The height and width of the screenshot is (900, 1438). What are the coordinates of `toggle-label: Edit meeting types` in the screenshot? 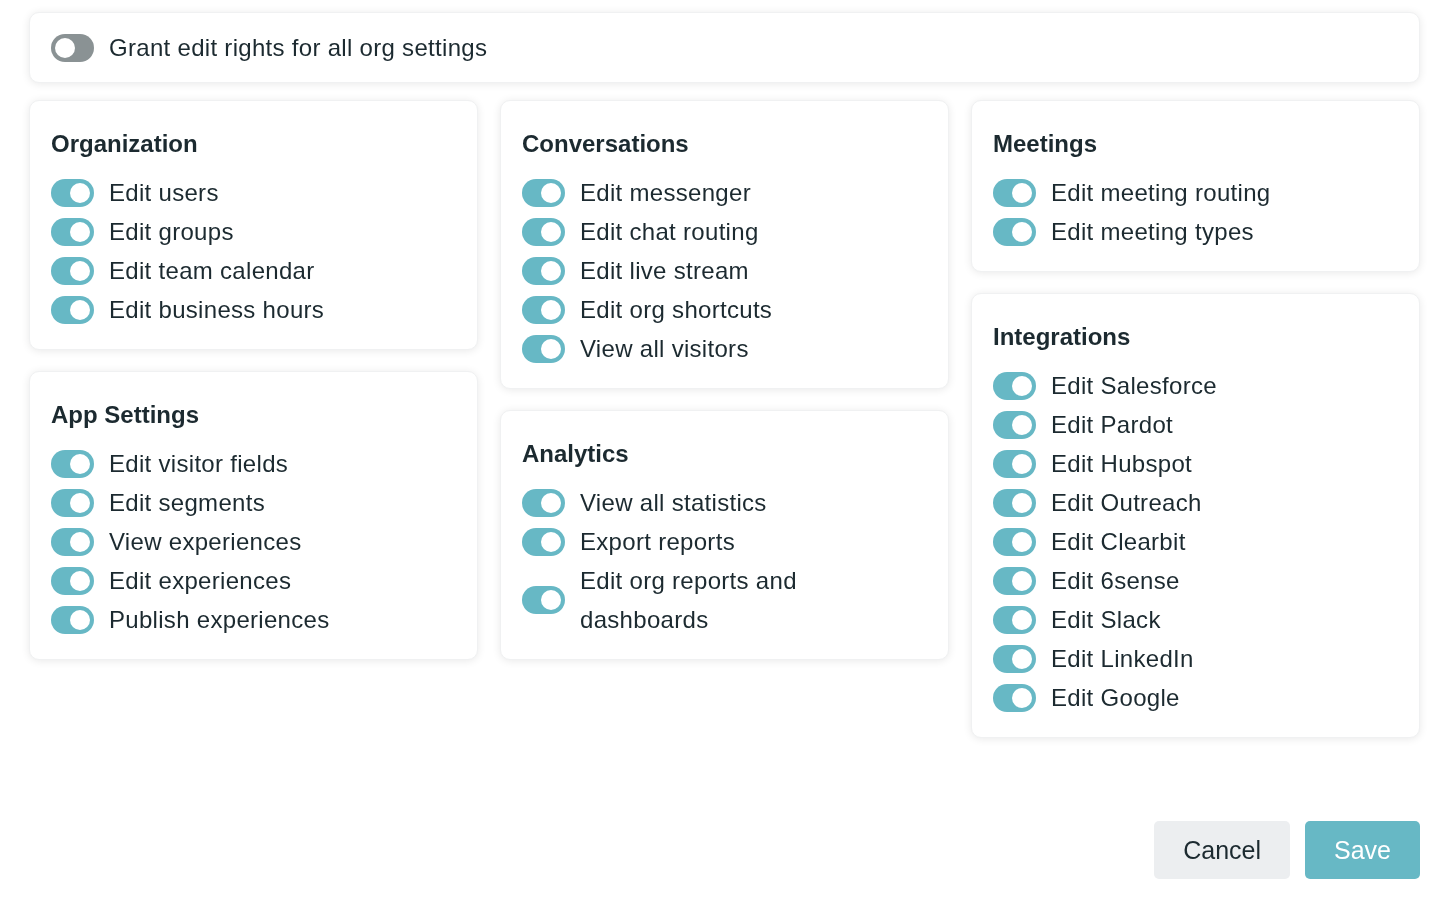 It's located at (1152, 232).